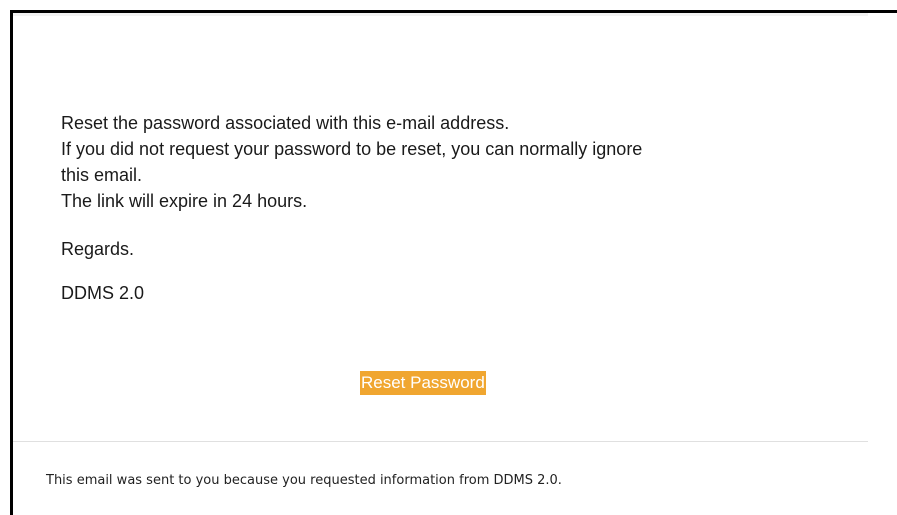 The image size is (897, 515). Describe the element at coordinates (184, 201) in the screenshot. I see `body-line-4: The link will expire in 24 hours.` at that location.